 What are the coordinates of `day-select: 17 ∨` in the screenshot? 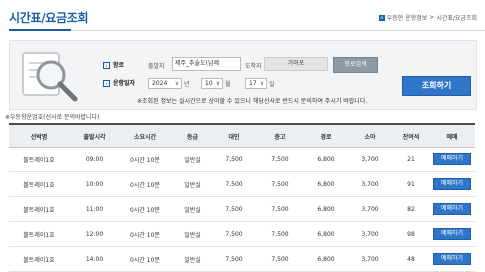 It's located at (256, 83).